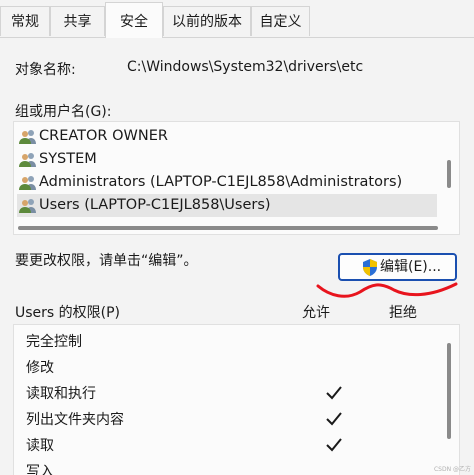  Describe the element at coordinates (207, 21) in the screenshot. I see `tab-previous-versions: 以前的版本` at that location.